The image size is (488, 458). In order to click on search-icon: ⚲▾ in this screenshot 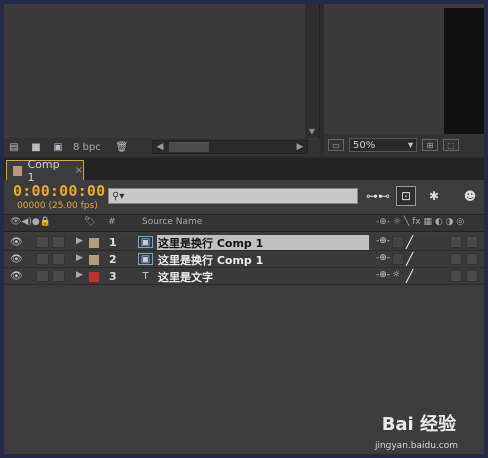, I will do `click(118, 196)`.